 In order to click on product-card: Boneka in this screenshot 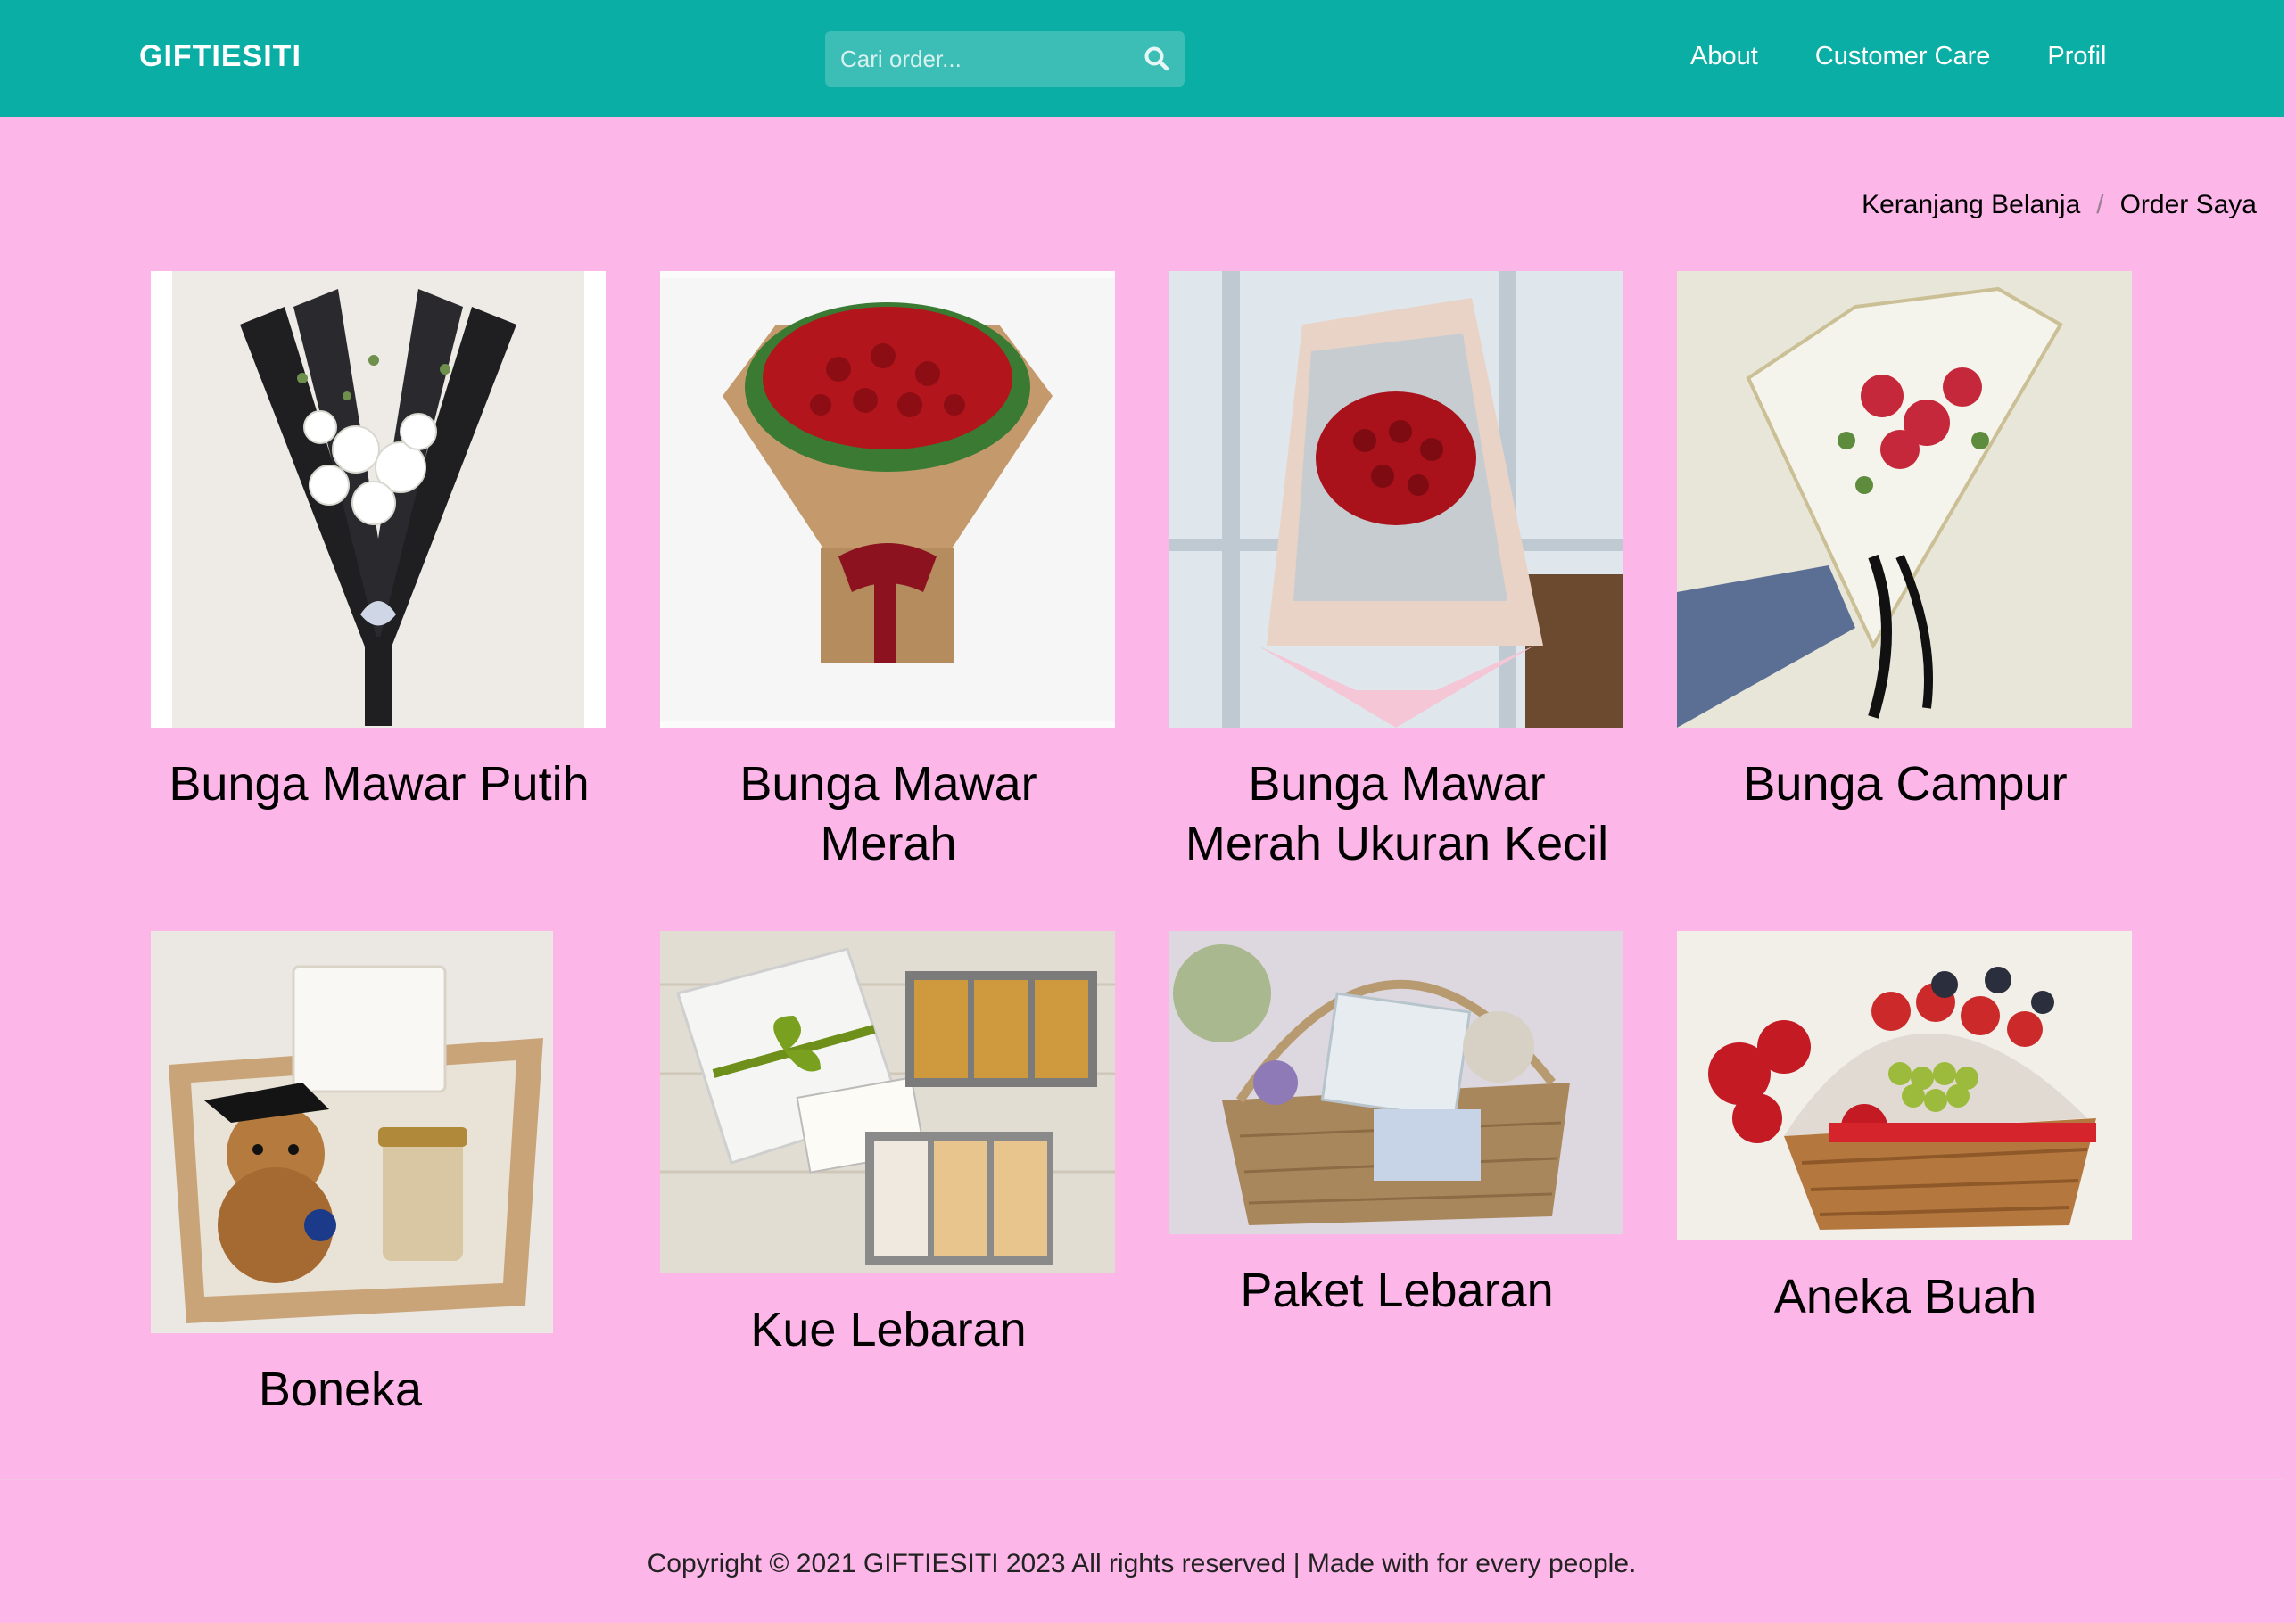, I will do `click(379, 1176)`.